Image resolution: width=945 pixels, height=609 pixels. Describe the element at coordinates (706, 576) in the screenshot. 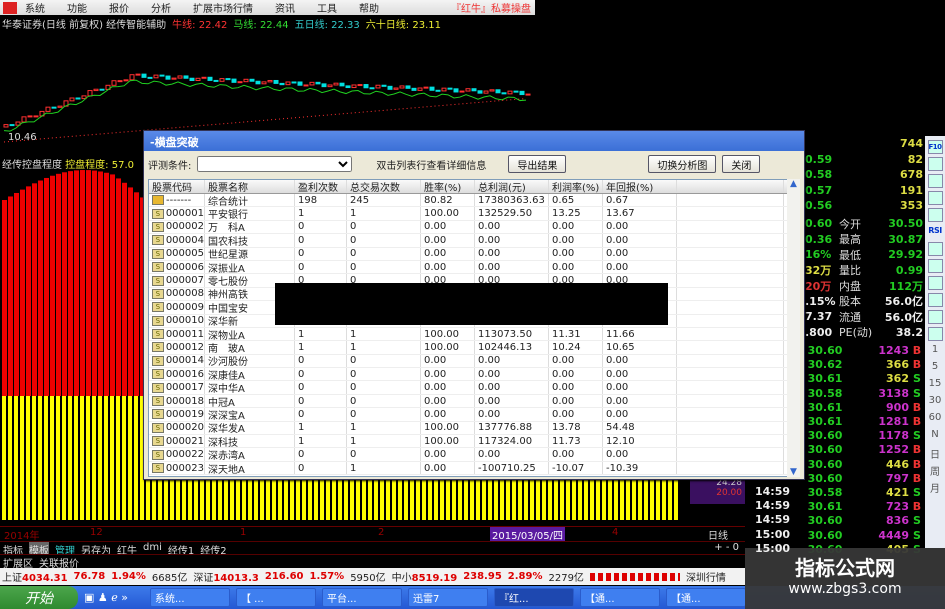

I see `market-selector: 深圳行情` at that location.